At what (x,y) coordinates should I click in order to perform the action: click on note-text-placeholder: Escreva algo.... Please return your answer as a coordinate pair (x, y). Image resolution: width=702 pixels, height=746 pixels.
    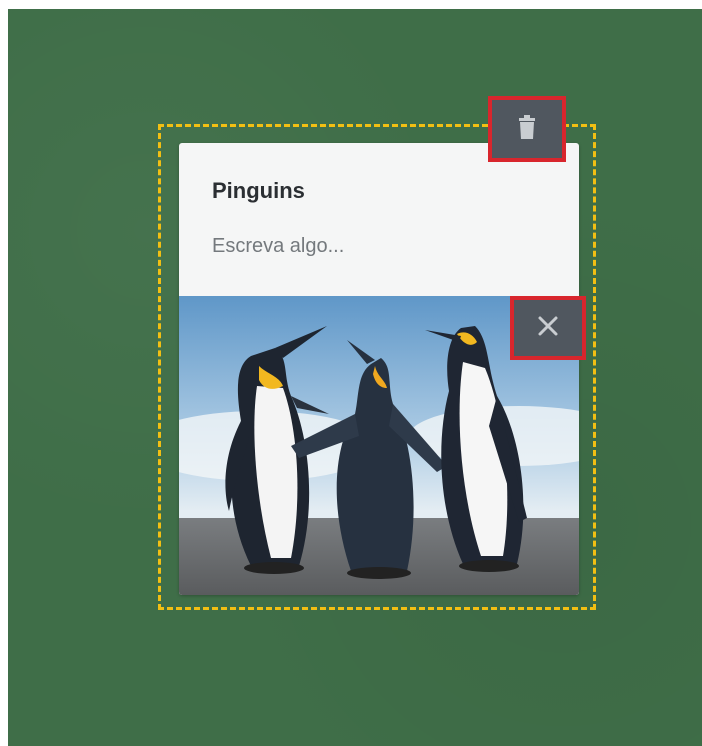
    Looking at the image, I should click on (278, 246).